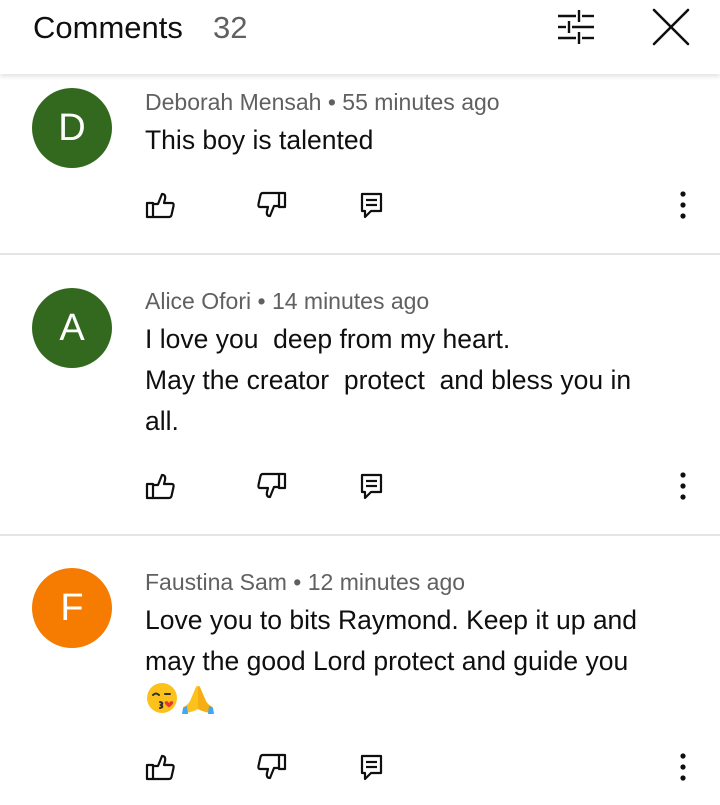 Image resolution: width=720 pixels, height=805 pixels. I want to click on comment-line: may the good Lord protect and guide you, so click(387, 661).